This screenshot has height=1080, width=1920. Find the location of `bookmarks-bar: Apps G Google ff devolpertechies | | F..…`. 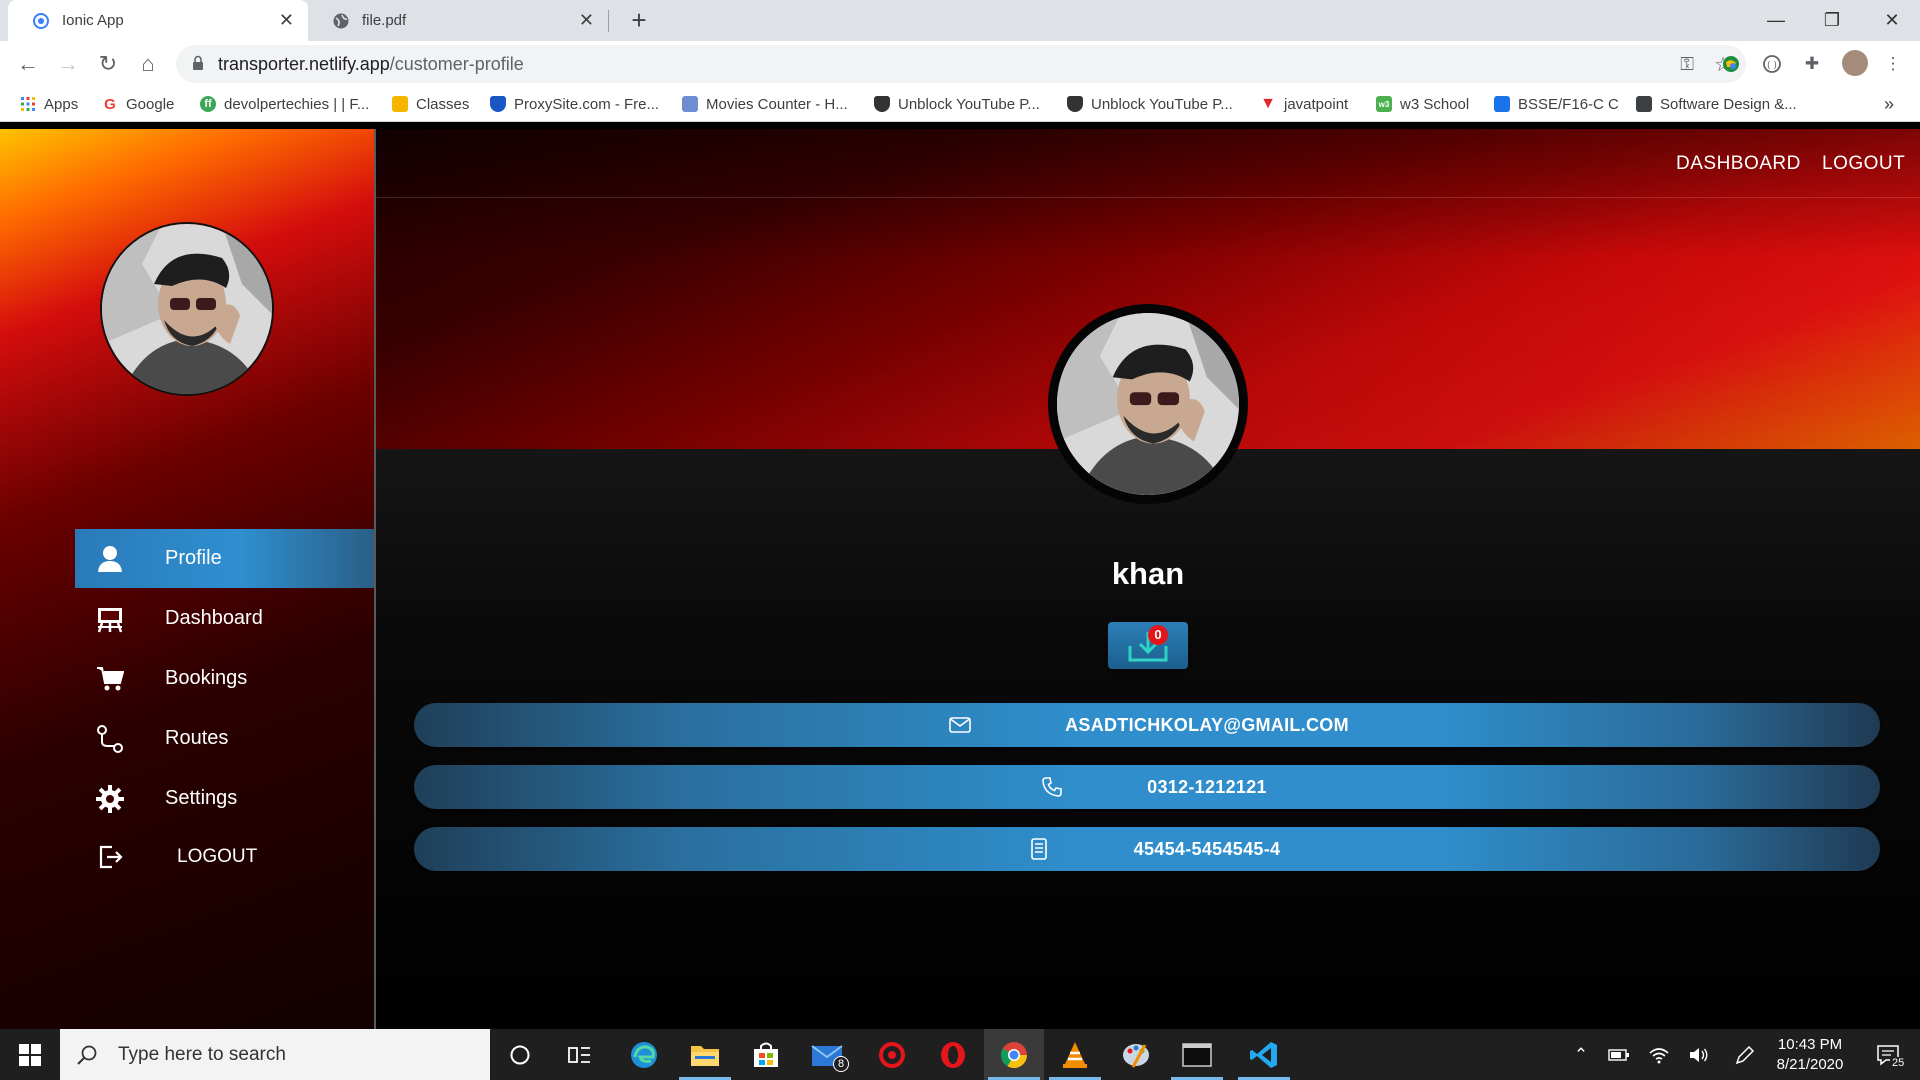

bookmarks-bar: Apps G Google ff devolpertechies | | F..… is located at coordinates (960, 104).